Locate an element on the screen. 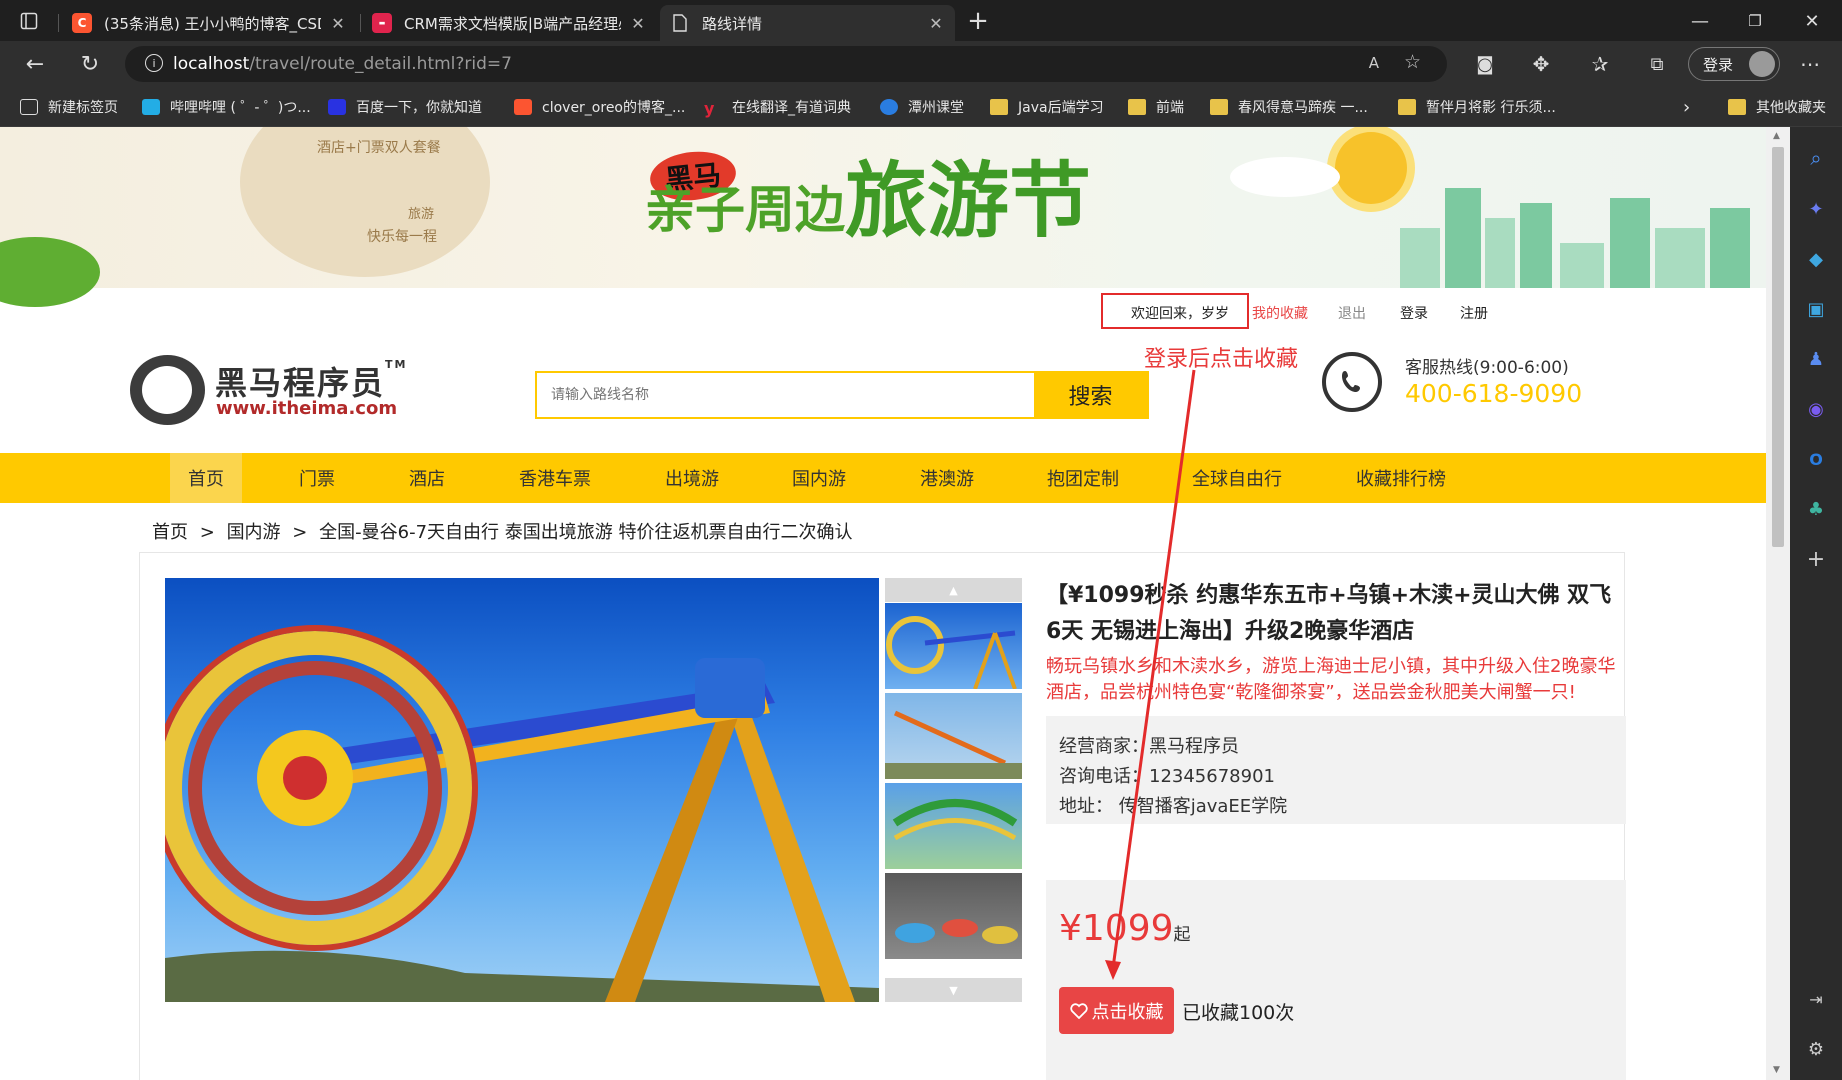 This screenshot has width=1842, height=1080. search-input is located at coordinates (785, 395).